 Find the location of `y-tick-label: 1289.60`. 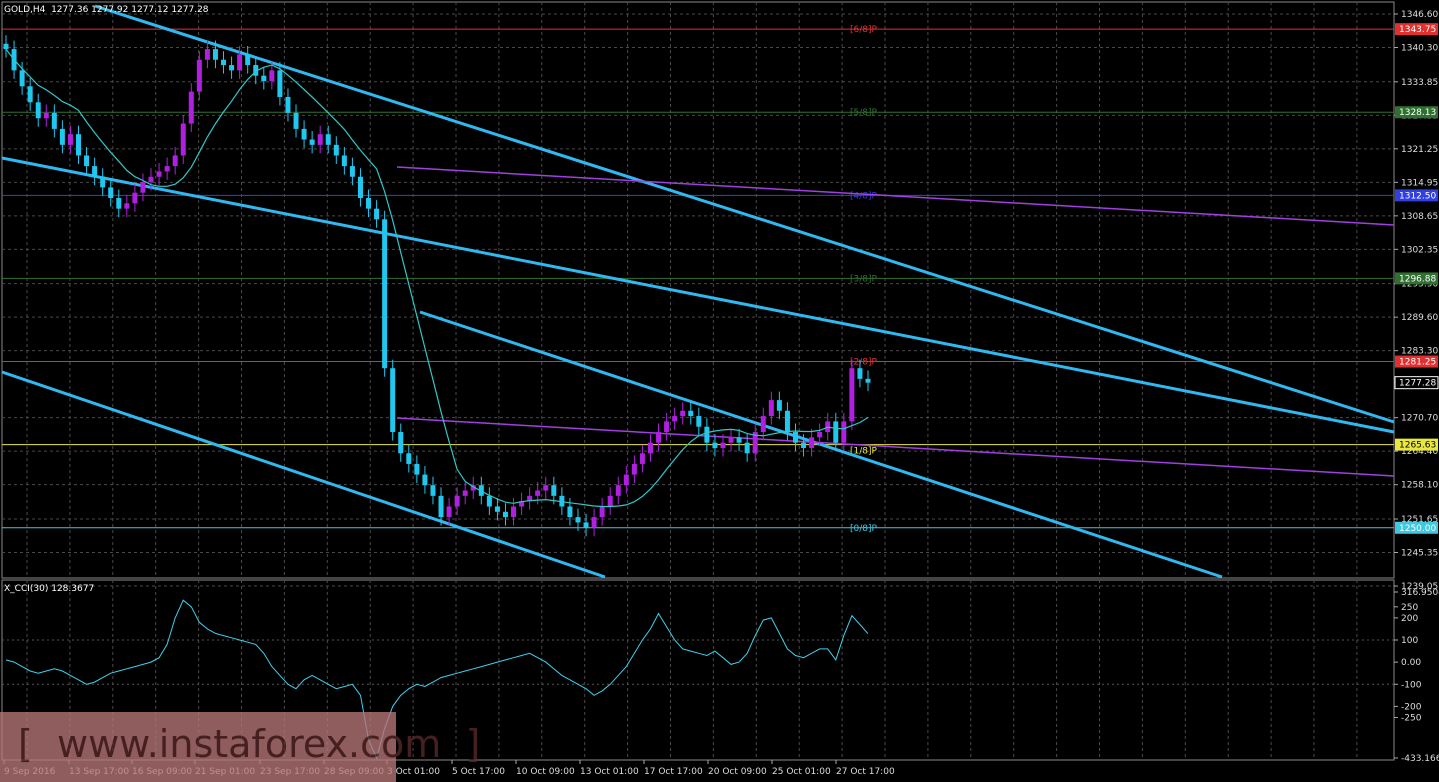

y-tick-label: 1289.60 is located at coordinates (1419, 318).